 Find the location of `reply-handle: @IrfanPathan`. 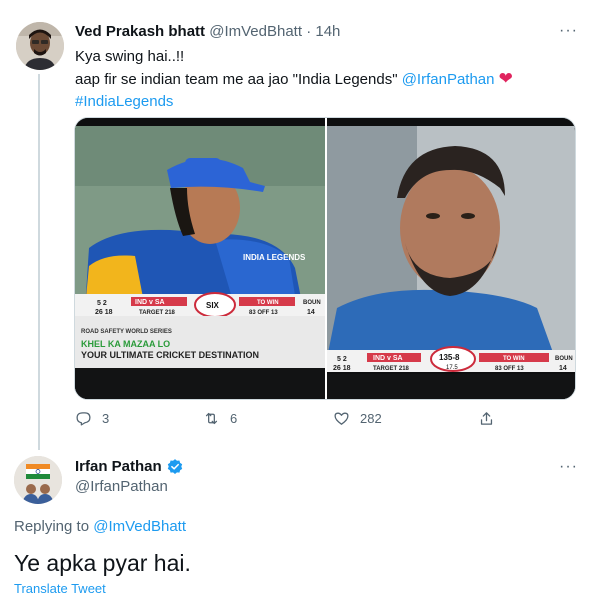

reply-handle: @IrfanPathan is located at coordinates (121, 486).